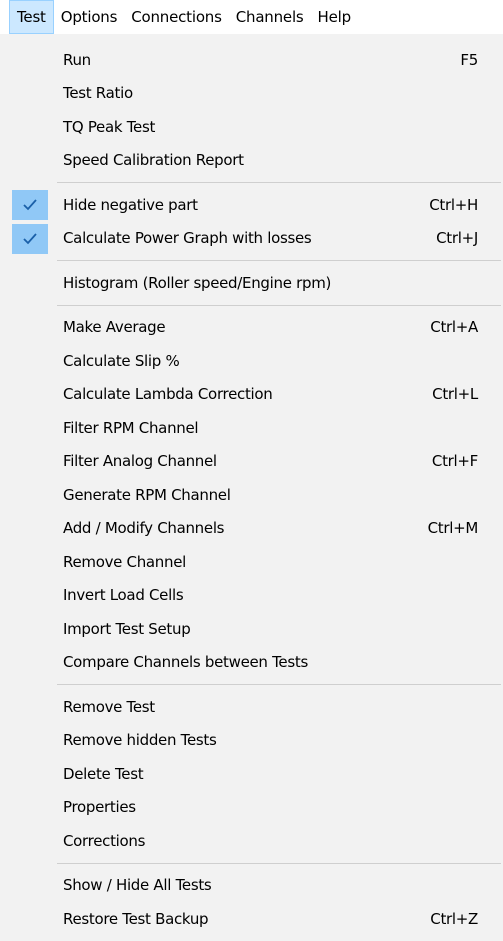  What do you see at coordinates (137, 885) in the screenshot?
I see `menu-item-label: Show / Hide All Tests` at bounding box center [137, 885].